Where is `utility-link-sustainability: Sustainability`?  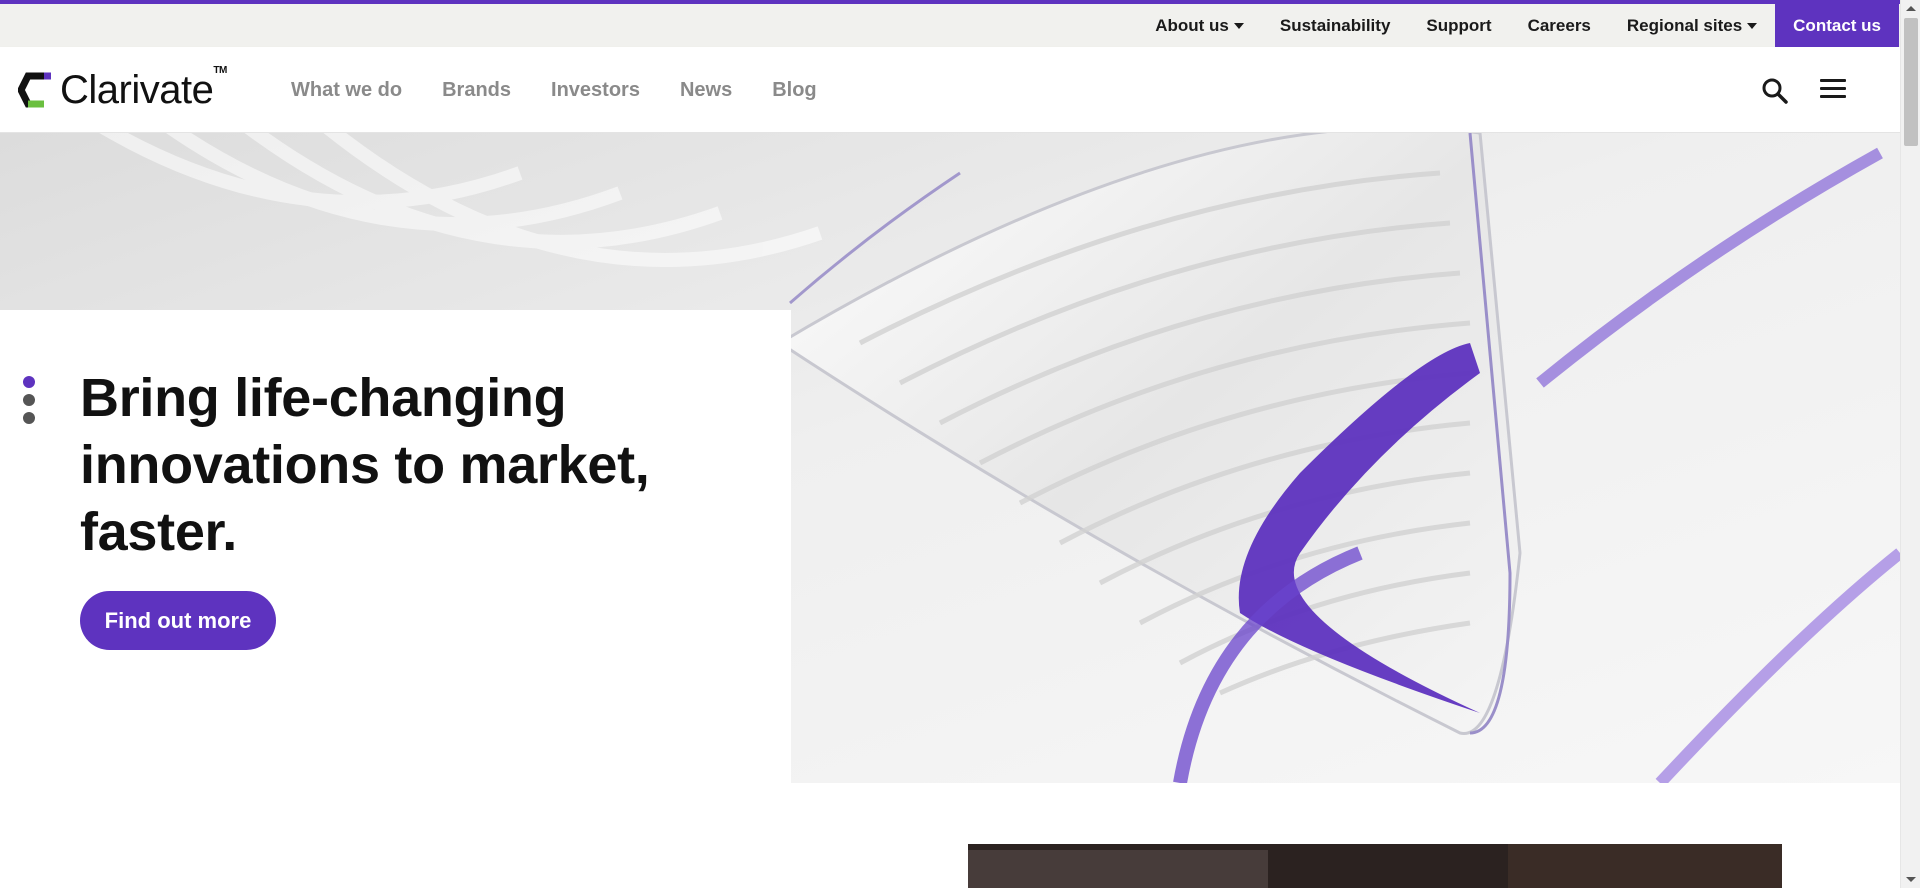 utility-link-sustainability: Sustainability is located at coordinates (1335, 26).